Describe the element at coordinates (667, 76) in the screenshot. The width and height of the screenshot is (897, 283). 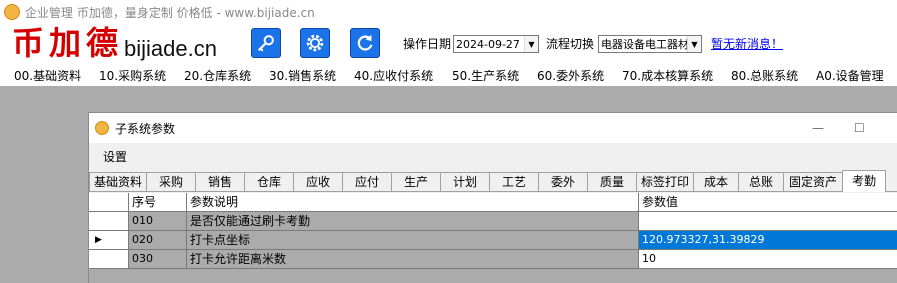
I see `menu-item-cost-accounting: 70.成本核算系统` at that location.